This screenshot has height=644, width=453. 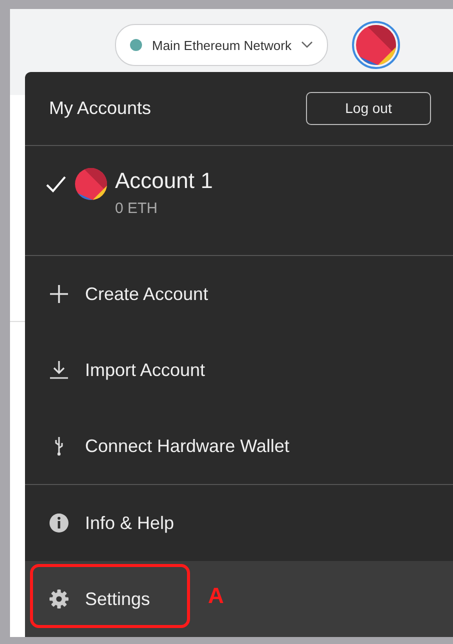 I want to click on menu-item-label: Connect Hardware Wallet, so click(x=187, y=446).